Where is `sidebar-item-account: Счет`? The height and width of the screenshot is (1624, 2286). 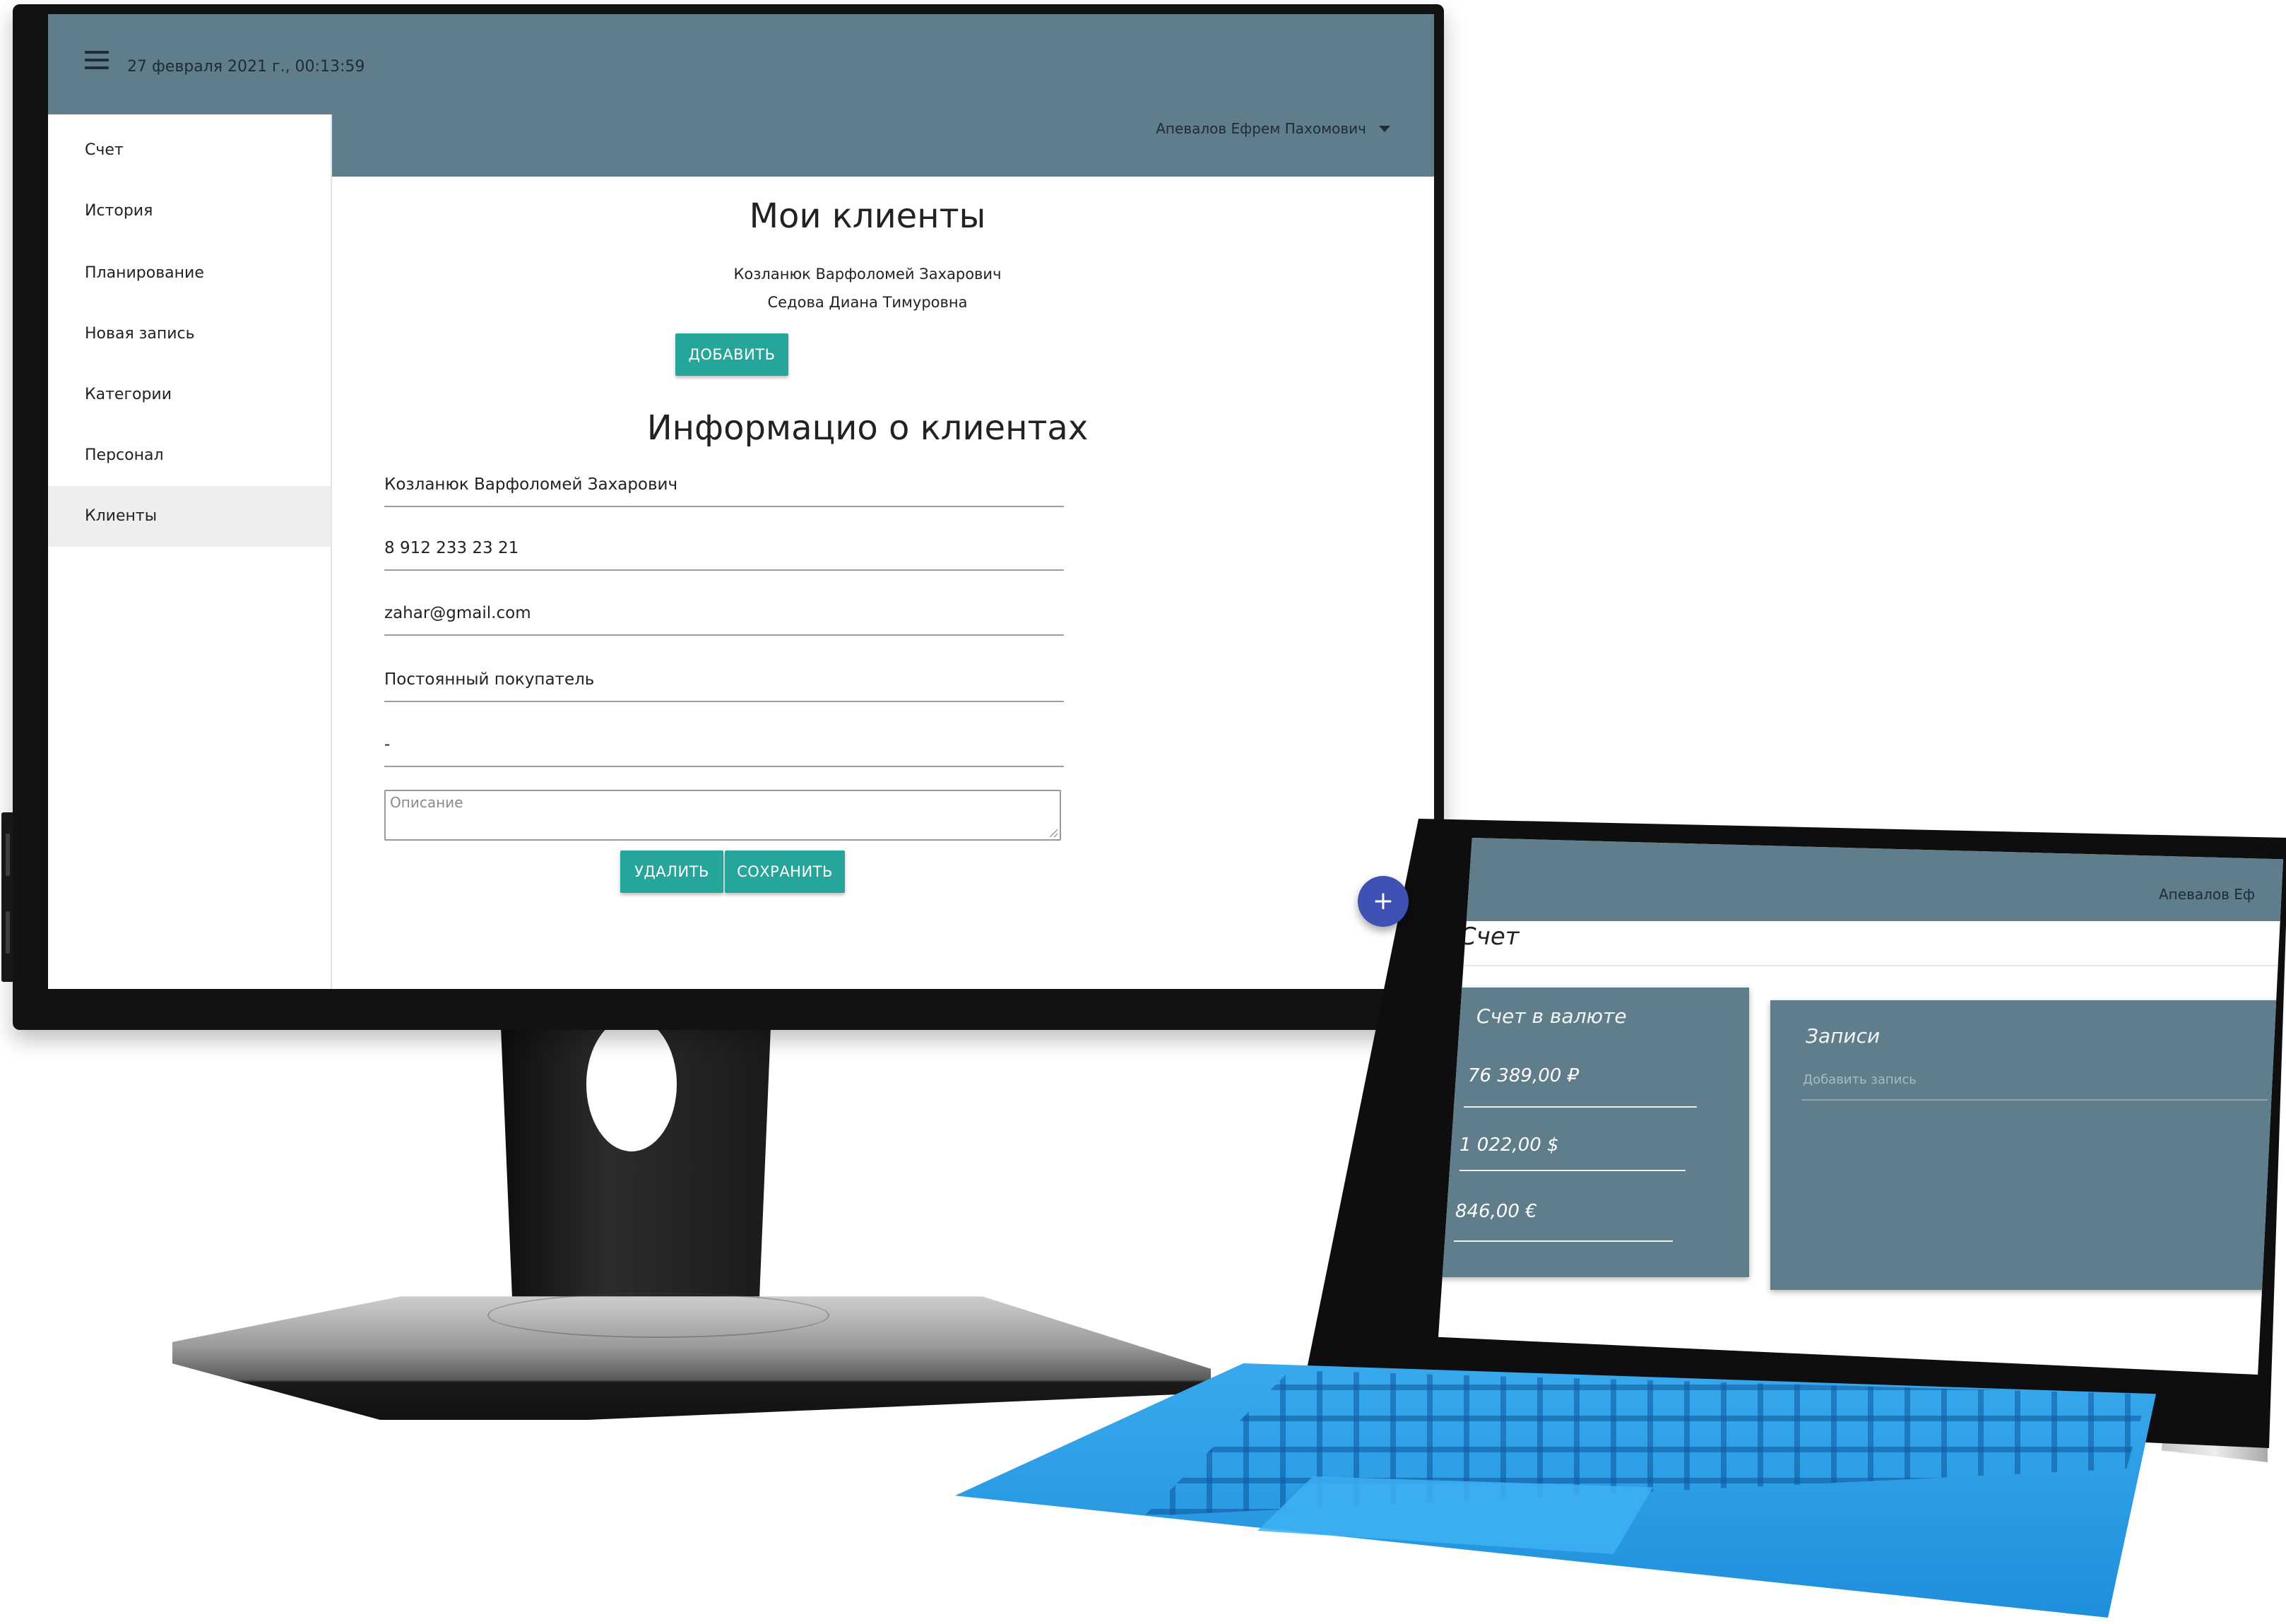
sidebar-item-account: Счет is located at coordinates (189, 150).